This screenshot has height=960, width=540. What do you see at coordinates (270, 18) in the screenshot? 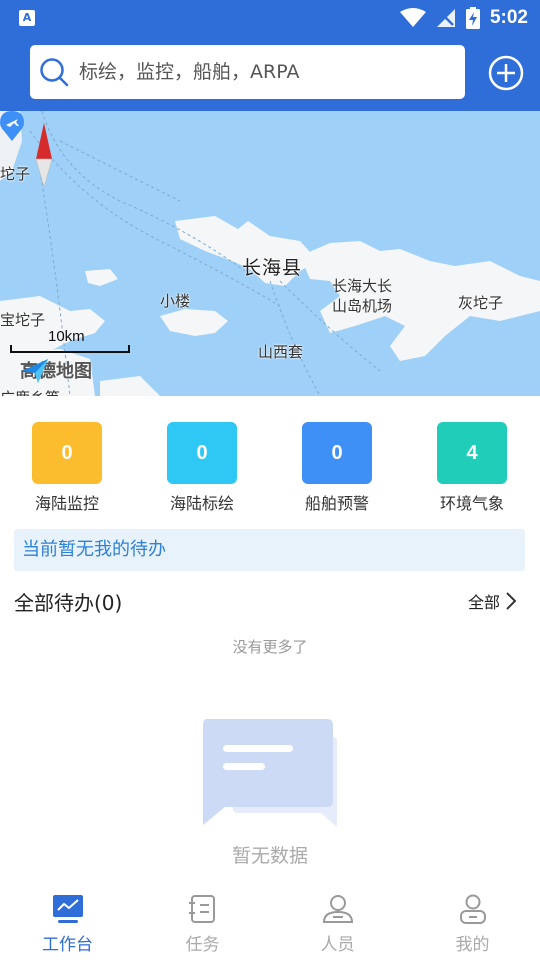
I see `status-bar: A 5:02` at bounding box center [270, 18].